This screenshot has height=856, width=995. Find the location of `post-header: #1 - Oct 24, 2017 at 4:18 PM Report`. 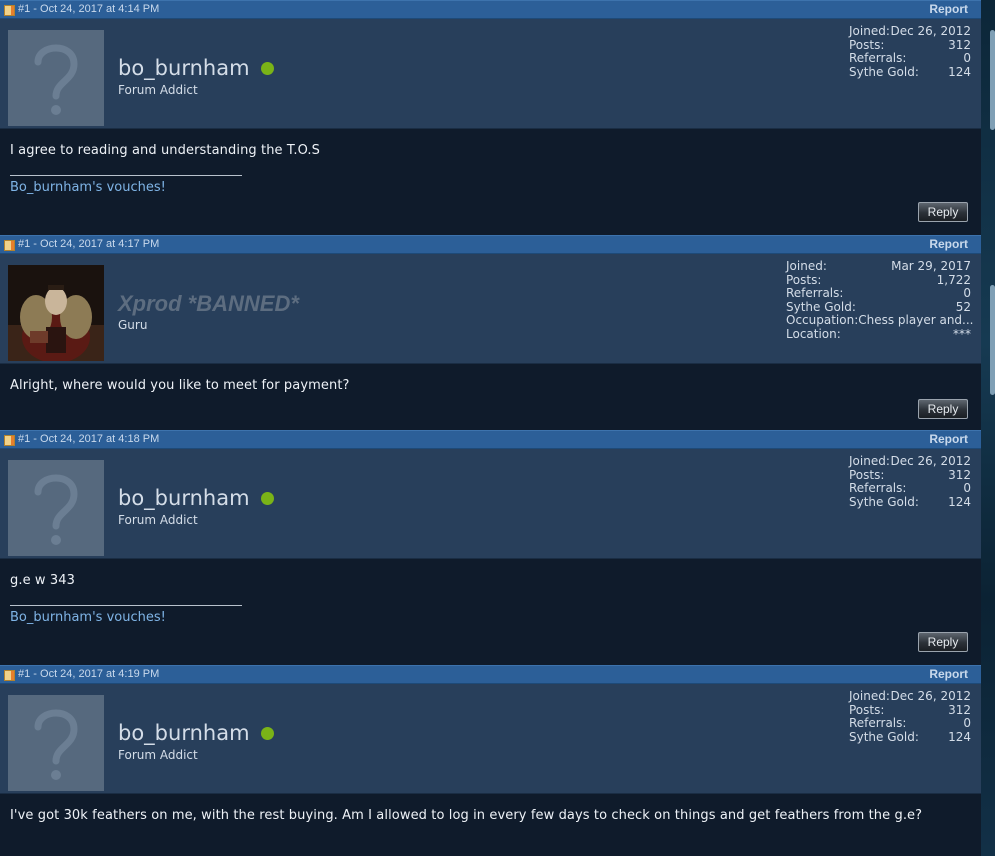

post-header: #1 - Oct 24, 2017 at 4:18 PM Report is located at coordinates (490, 439).